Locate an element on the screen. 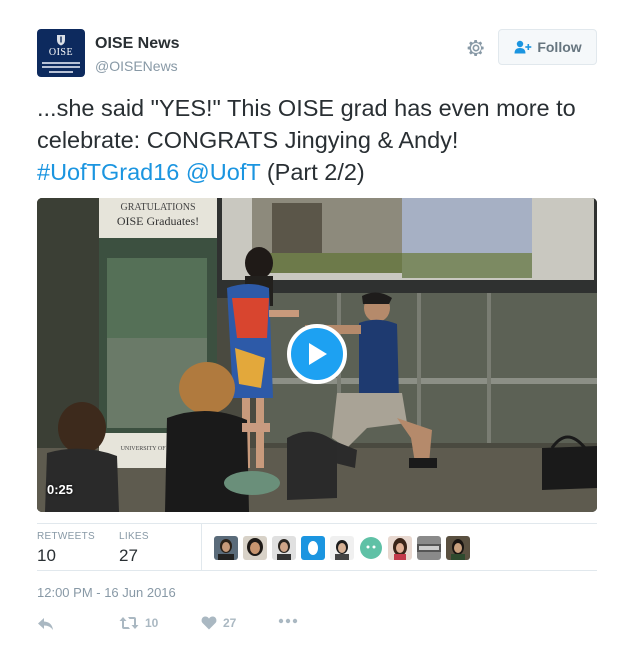 This screenshot has height=659, width=635. likes-count: 27 is located at coordinates (128, 555).